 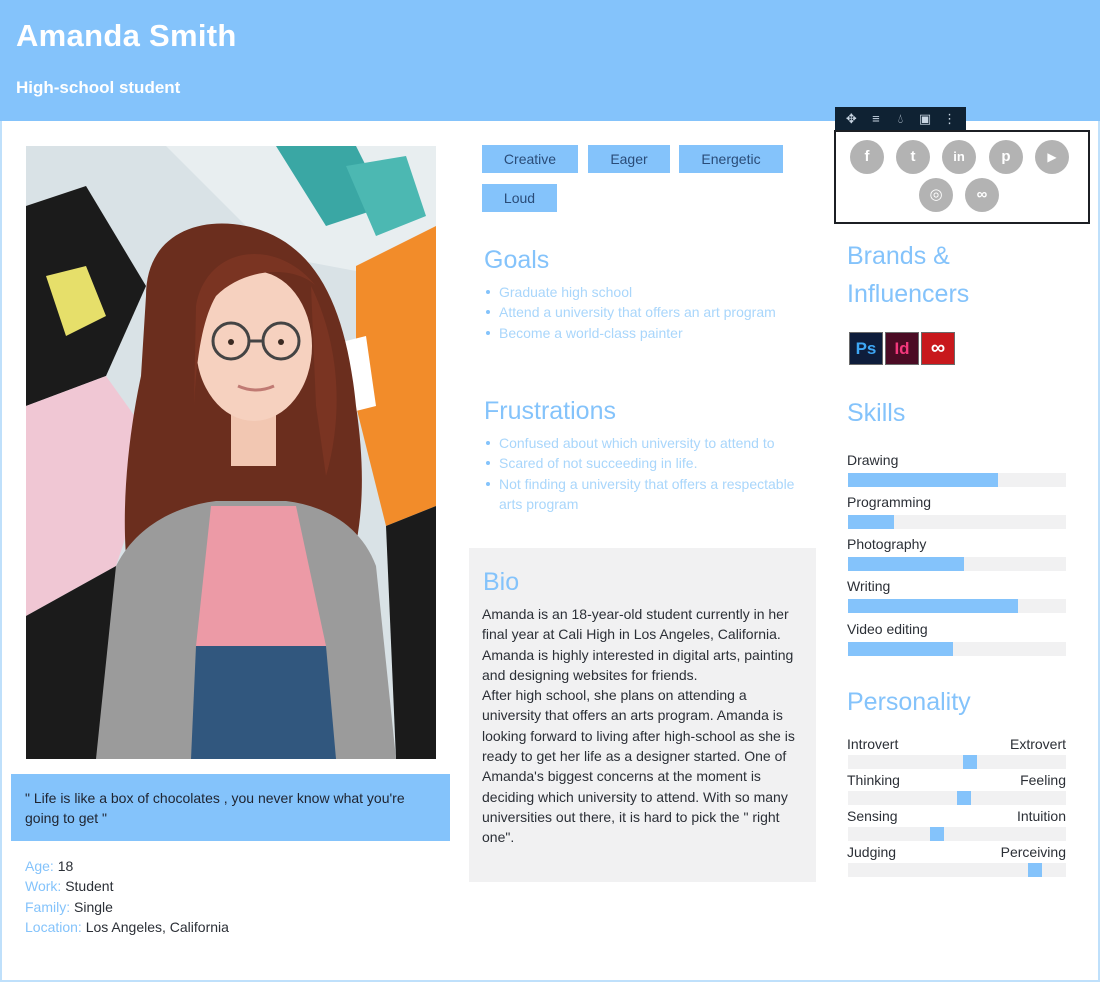 What do you see at coordinates (1006, 157) in the screenshot?
I see `pinterest-icon: p` at bounding box center [1006, 157].